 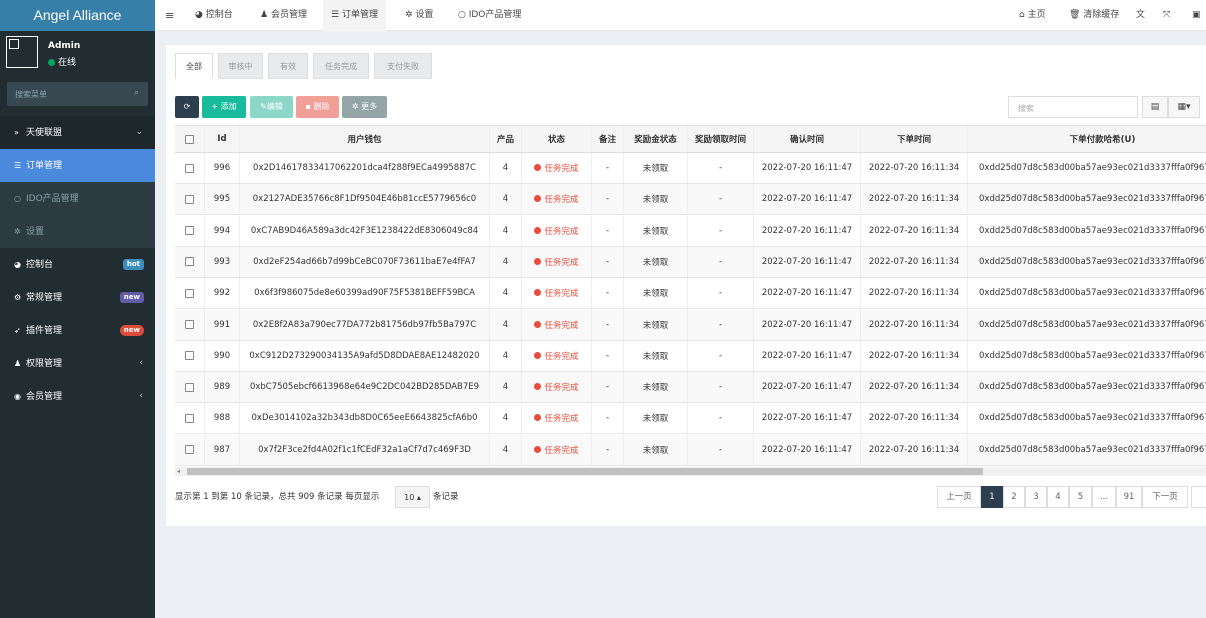 What do you see at coordinates (364, 107) in the screenshot?
I see `more-button: ✲ 更多` at bounding box center [364, 107].